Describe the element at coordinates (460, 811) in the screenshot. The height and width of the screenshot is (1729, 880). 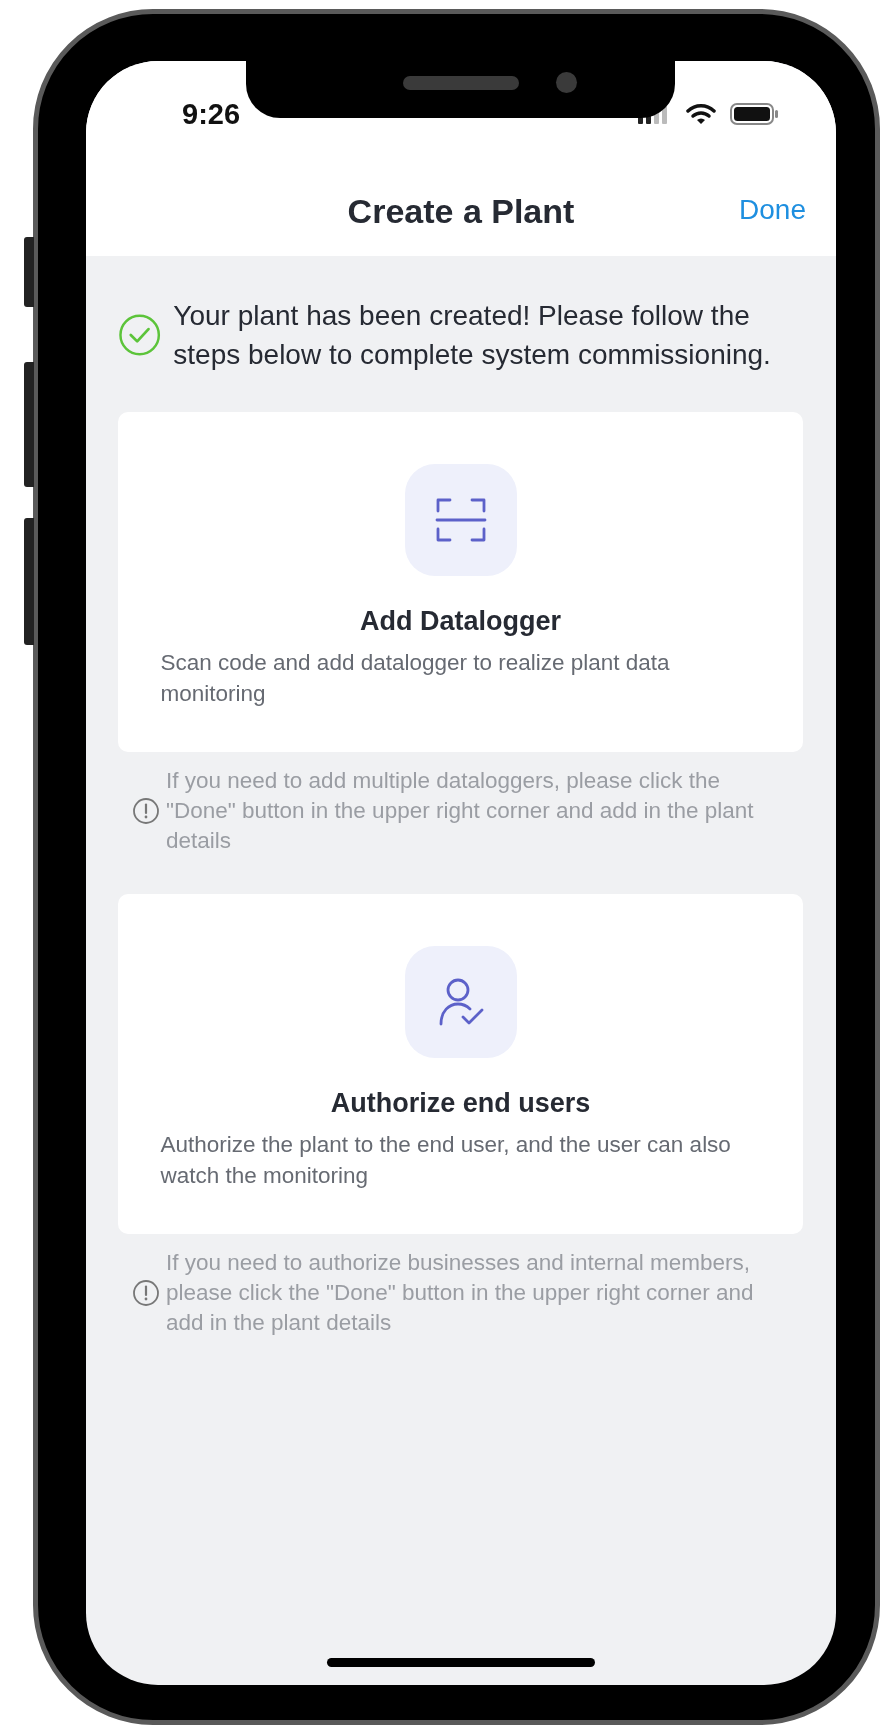
I see `note-text: If you need to add multiple dataloggers, please click the "Done" button in the upper right corner and add in the plant details` at that location.